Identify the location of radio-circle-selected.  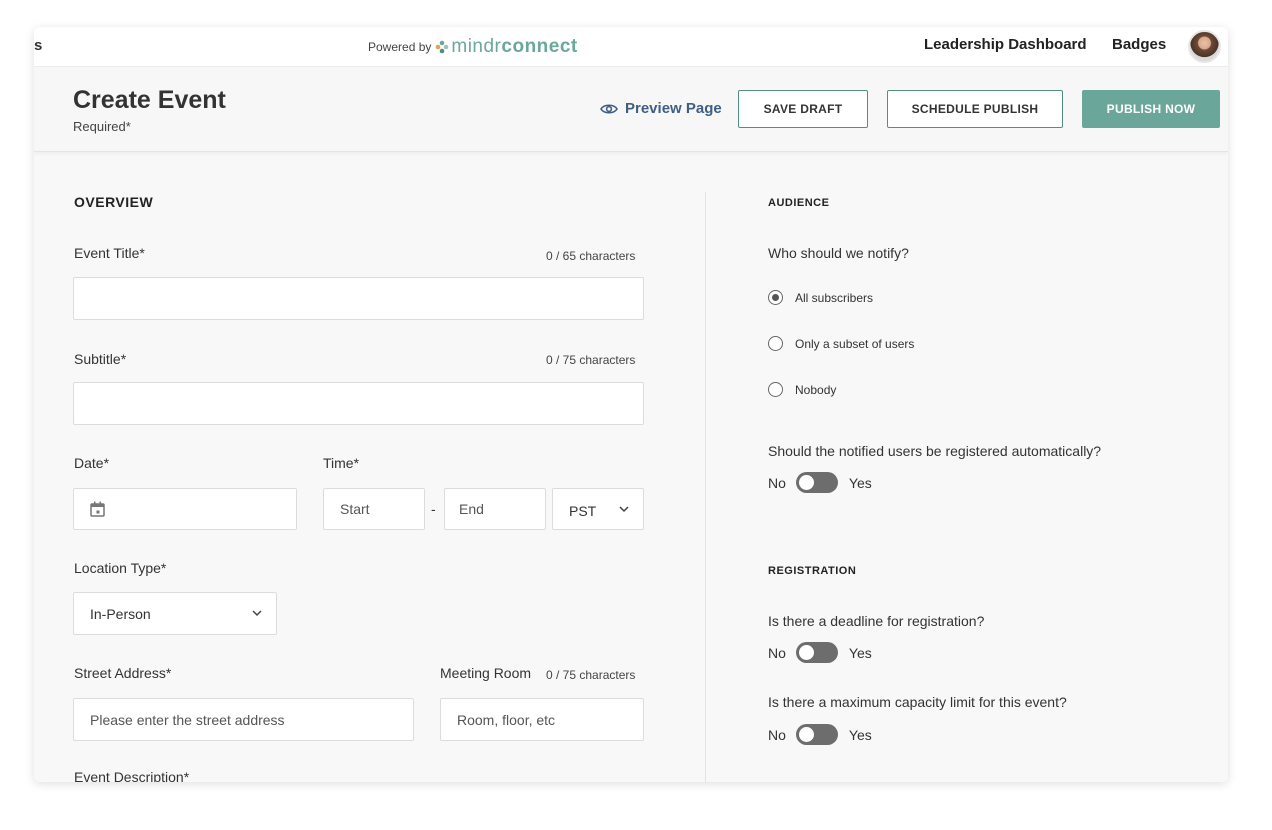
(775, 297).